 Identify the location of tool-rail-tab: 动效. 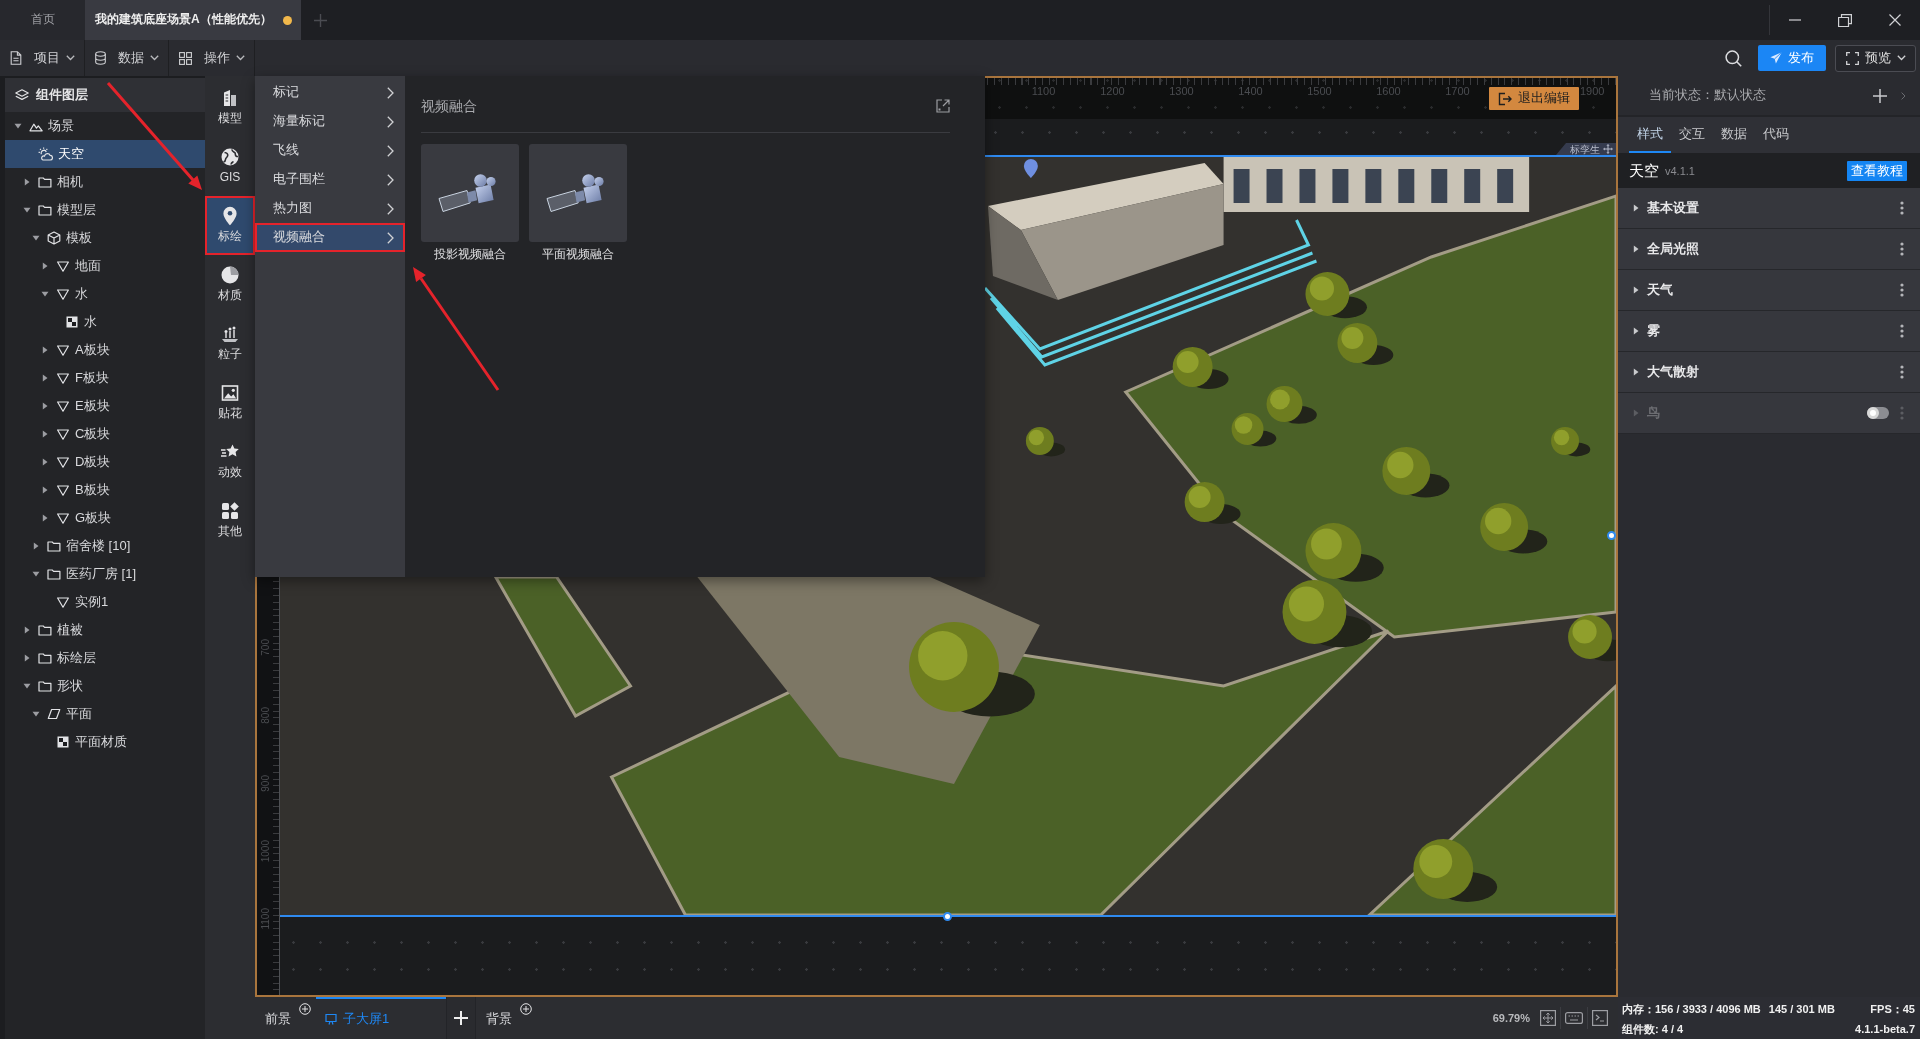
(230, 461).